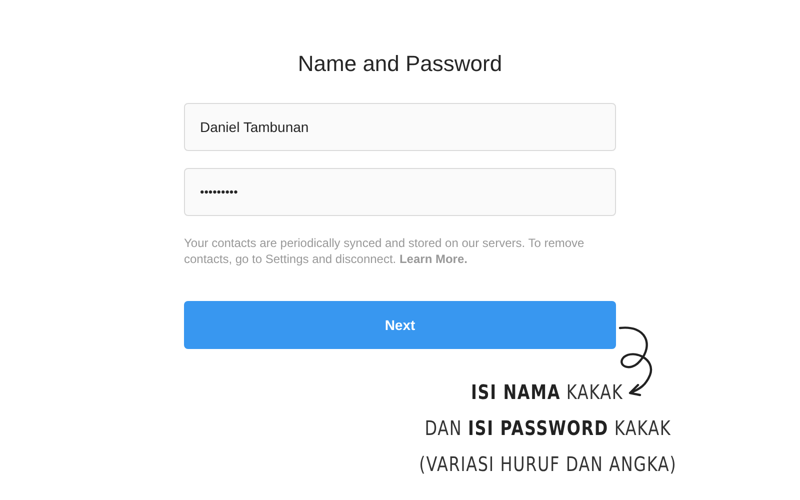  What do you see at coordinates (385, 251) in the screenshot?
I see `privacy-note: Your contacts are periodically synced and stored on our servers. To remove contacts, go to Settings and disconnect. Learn More.` at bounding box center [385, 251].